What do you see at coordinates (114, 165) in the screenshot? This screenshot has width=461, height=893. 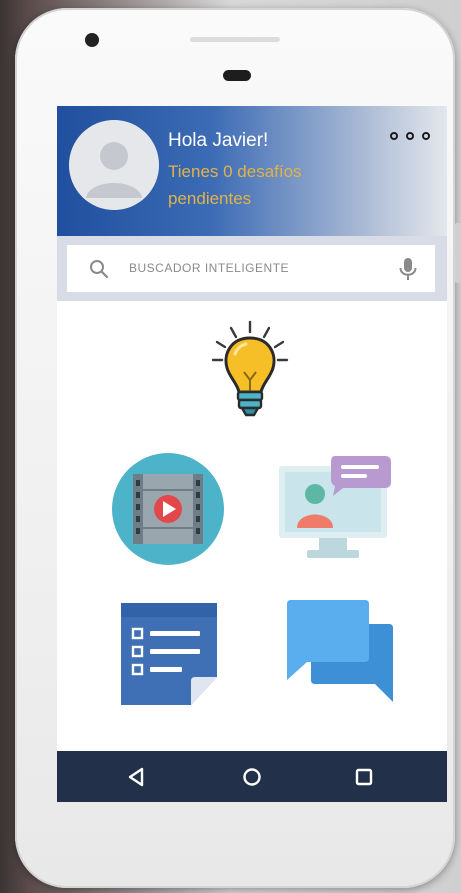 I see `user-avatar-icon` at bounding box center [114, 165].